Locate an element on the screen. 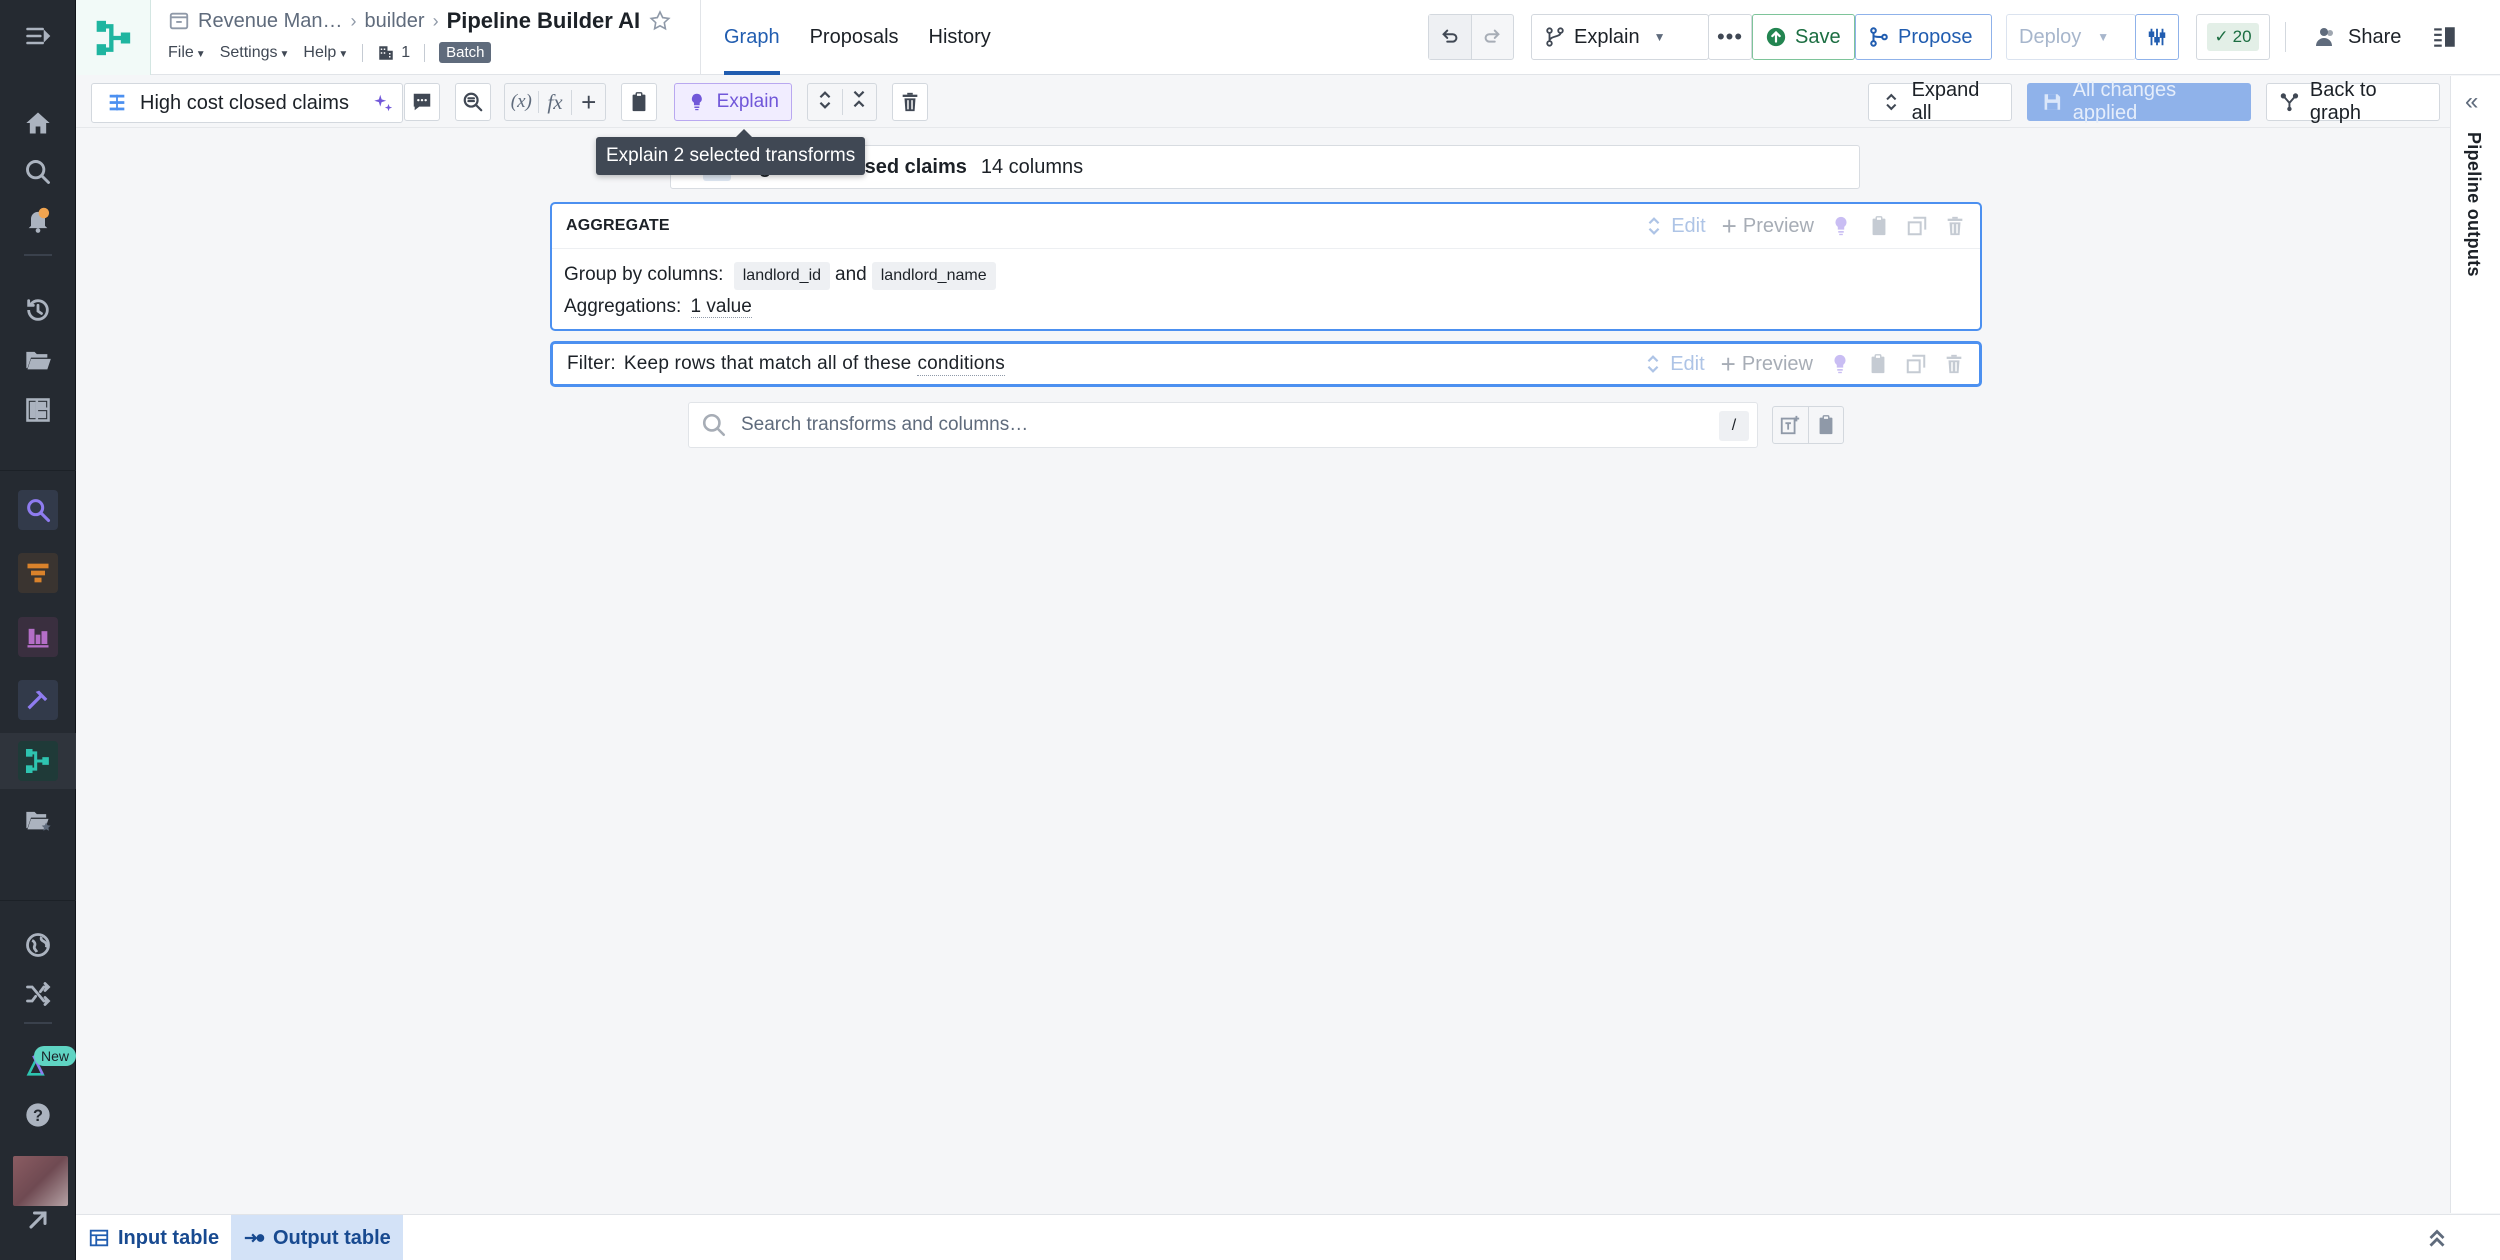 This screenshot has width=2500, height=1260. joiner-text: and is located at coordinates (851, 274).